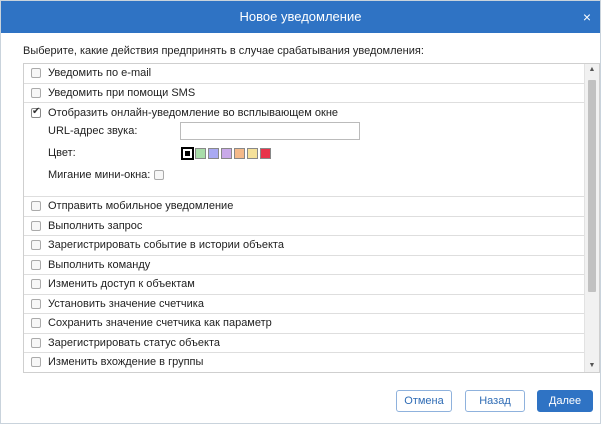  I want to click on checkbox-mobile, so click(36, 206).